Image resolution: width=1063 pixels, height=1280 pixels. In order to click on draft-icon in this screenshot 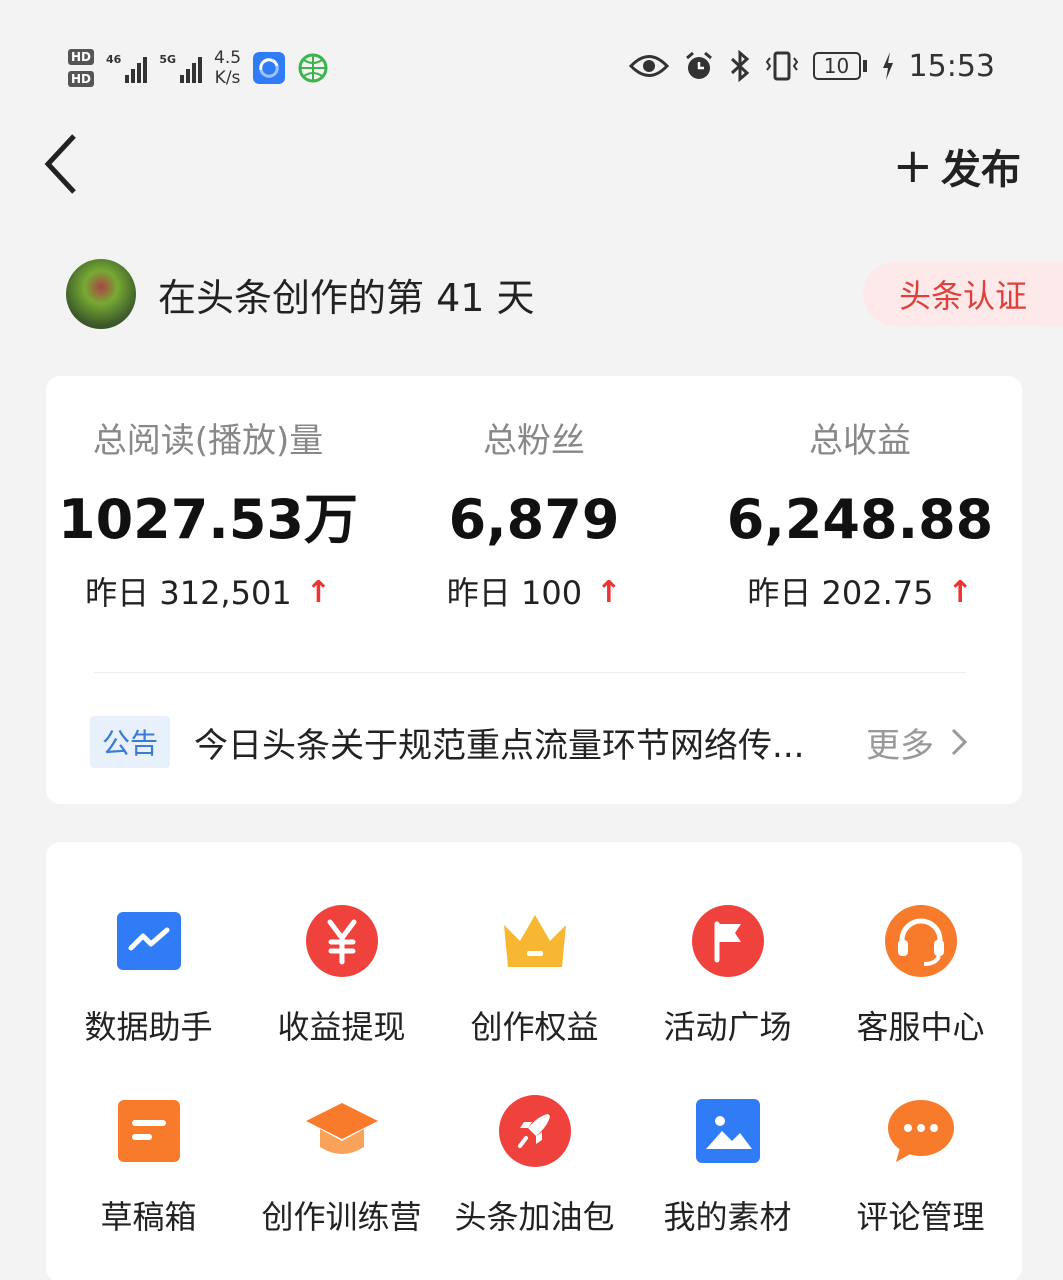, I will do `click(149, 1131)`.